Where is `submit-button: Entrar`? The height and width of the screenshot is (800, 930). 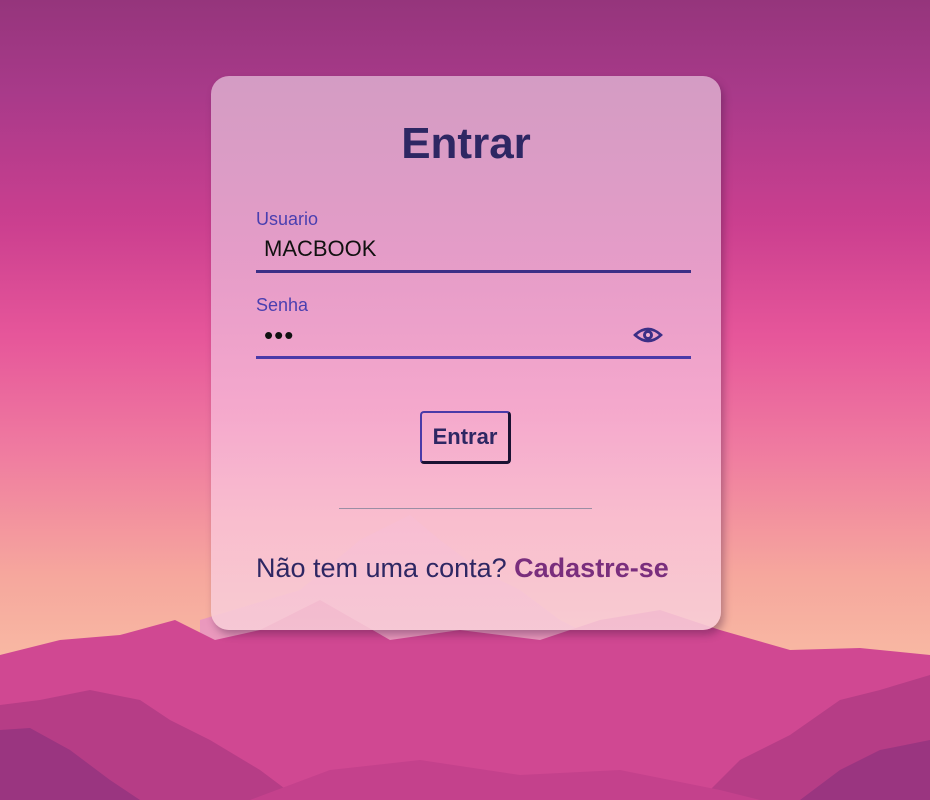
submit-button: Entrar is located at coordinates (465, 437).